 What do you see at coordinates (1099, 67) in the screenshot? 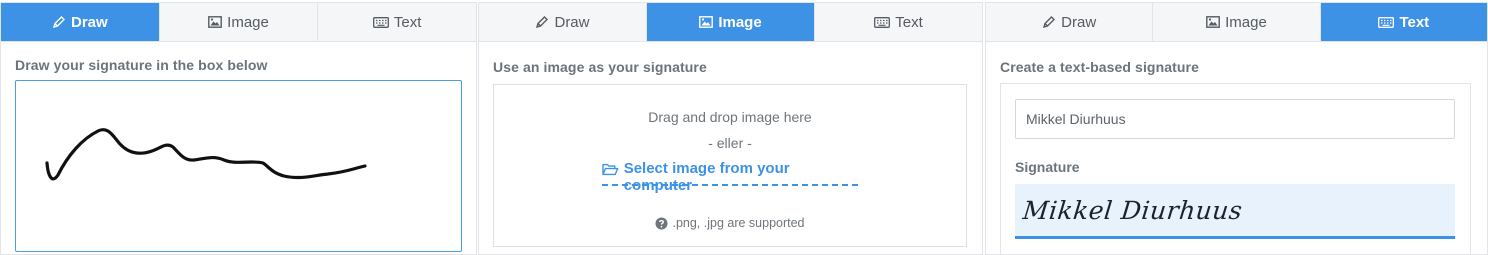
I see `text-heading: Create a text-based signature` at bounding box center [1099, 67].